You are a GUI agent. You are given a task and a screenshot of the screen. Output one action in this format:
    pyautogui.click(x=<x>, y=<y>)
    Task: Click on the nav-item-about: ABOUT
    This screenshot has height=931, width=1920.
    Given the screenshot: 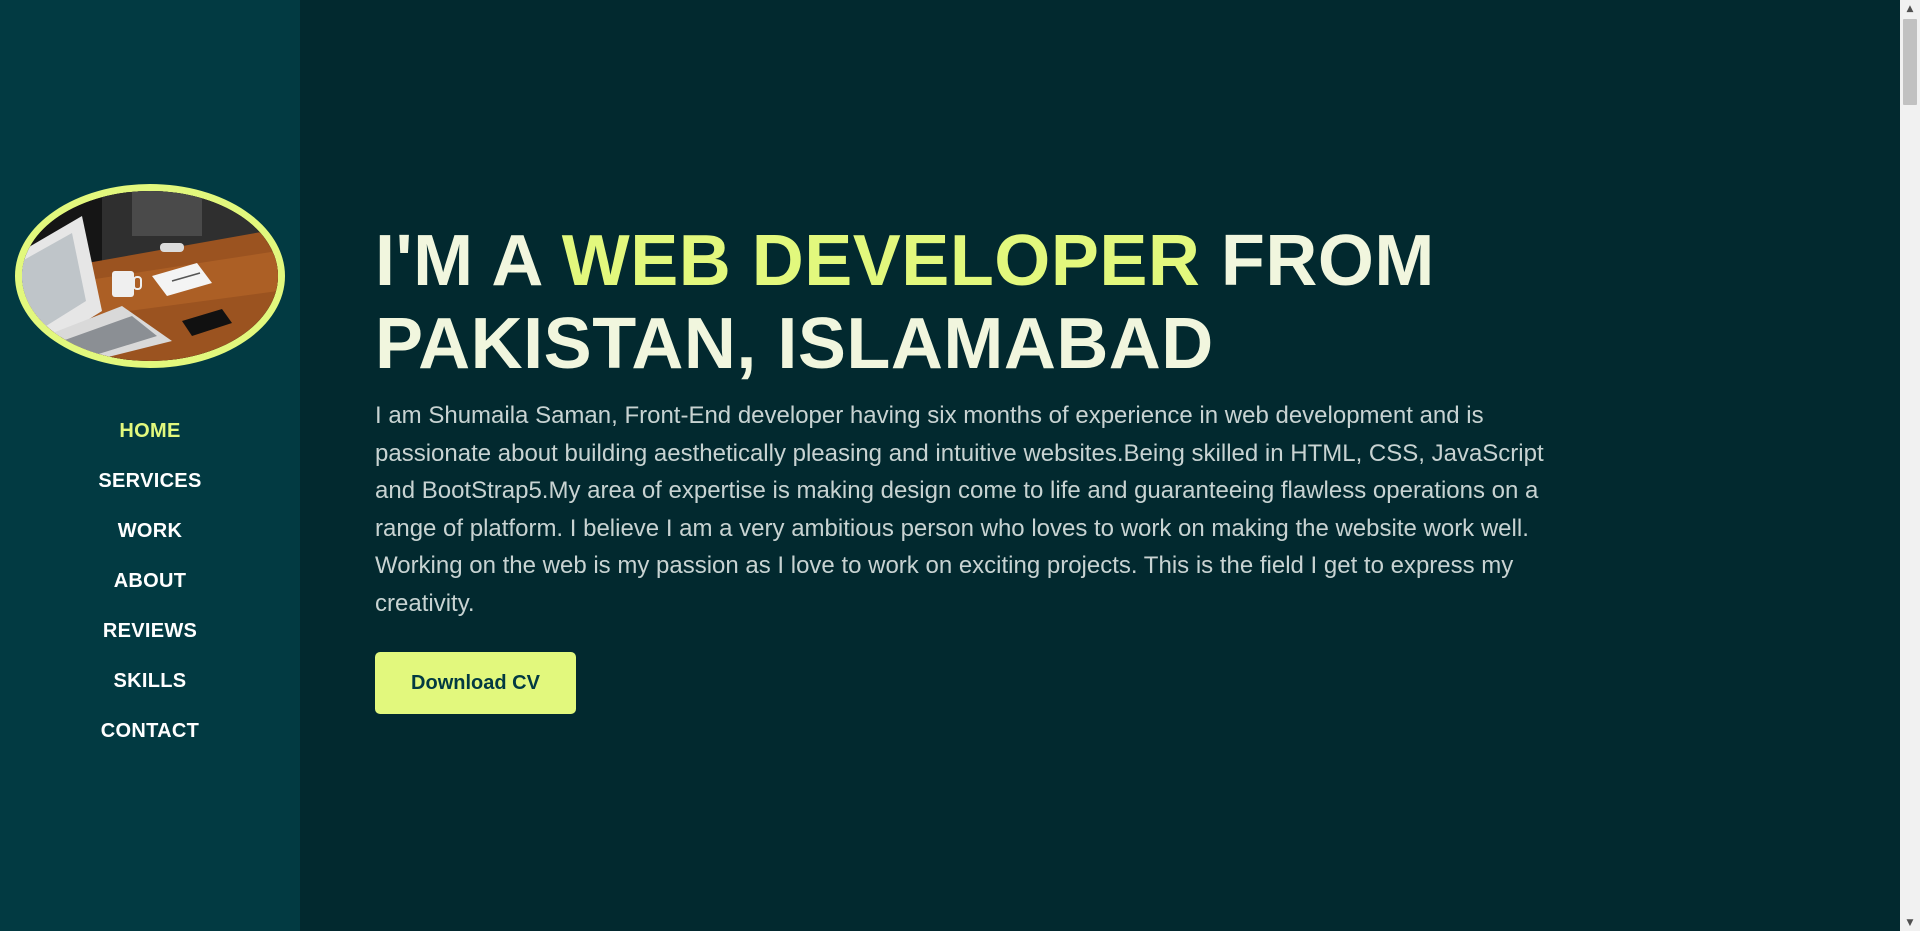 What is the action you would take?
    pyautogui.click(x=150, y=581)
    